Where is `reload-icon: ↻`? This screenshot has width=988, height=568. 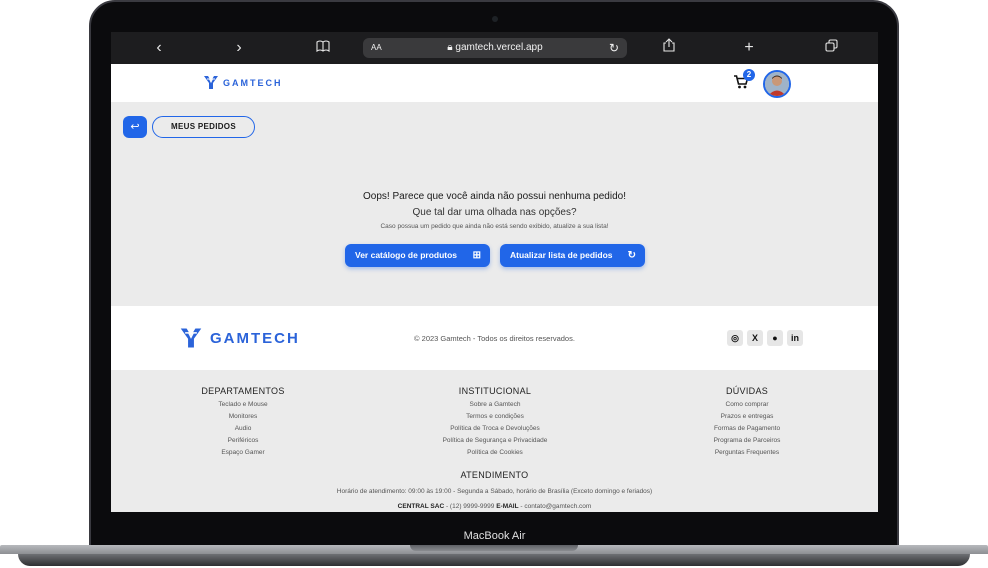
reload-icon: ↻ is located at coordinates (614, 48).